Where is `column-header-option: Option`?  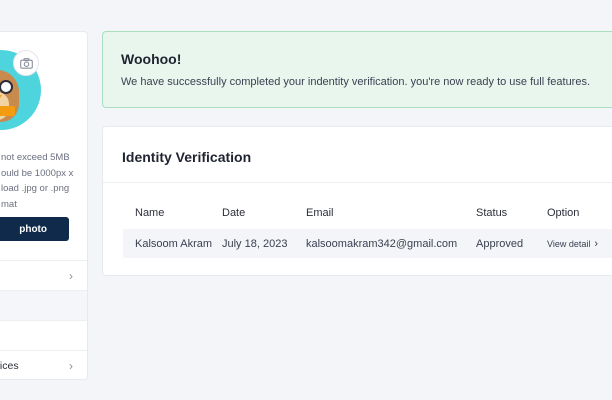
column-header-option: Option is located at coordinates (563, 213).